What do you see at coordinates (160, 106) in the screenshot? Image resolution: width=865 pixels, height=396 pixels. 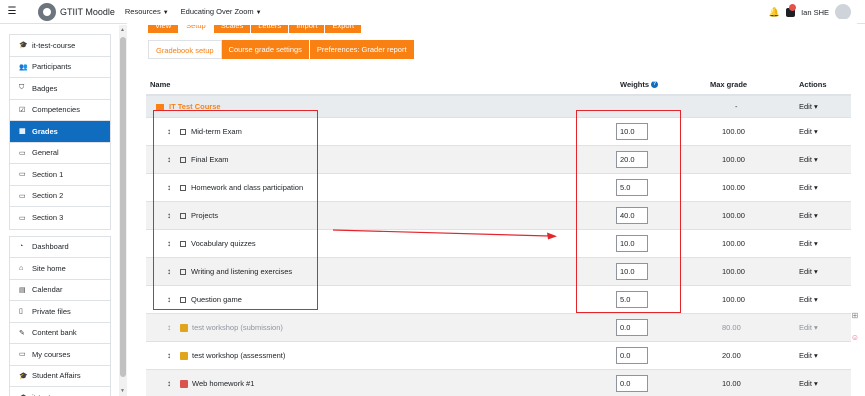 I see `folder-icon` at bounding box center [160, 106].